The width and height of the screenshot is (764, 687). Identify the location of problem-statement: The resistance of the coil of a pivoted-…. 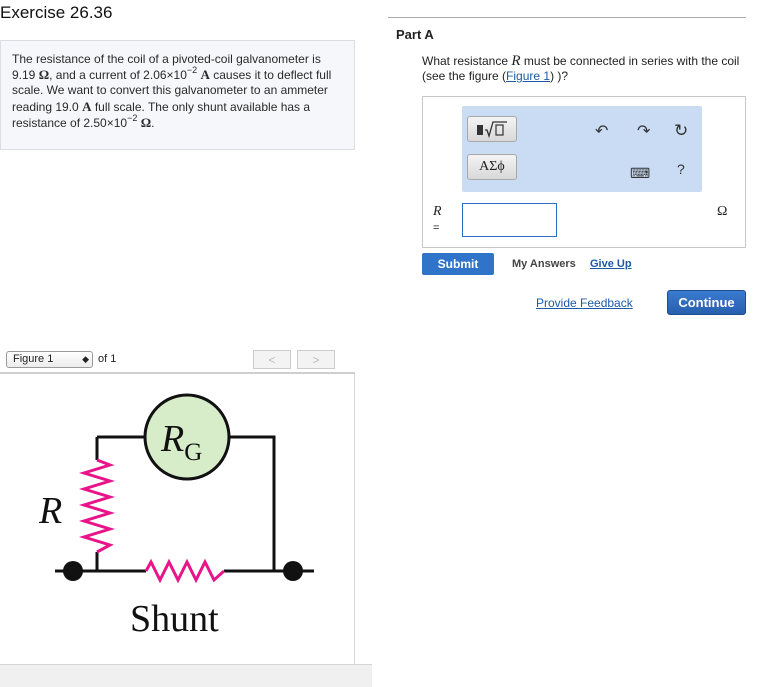
(177, 95).